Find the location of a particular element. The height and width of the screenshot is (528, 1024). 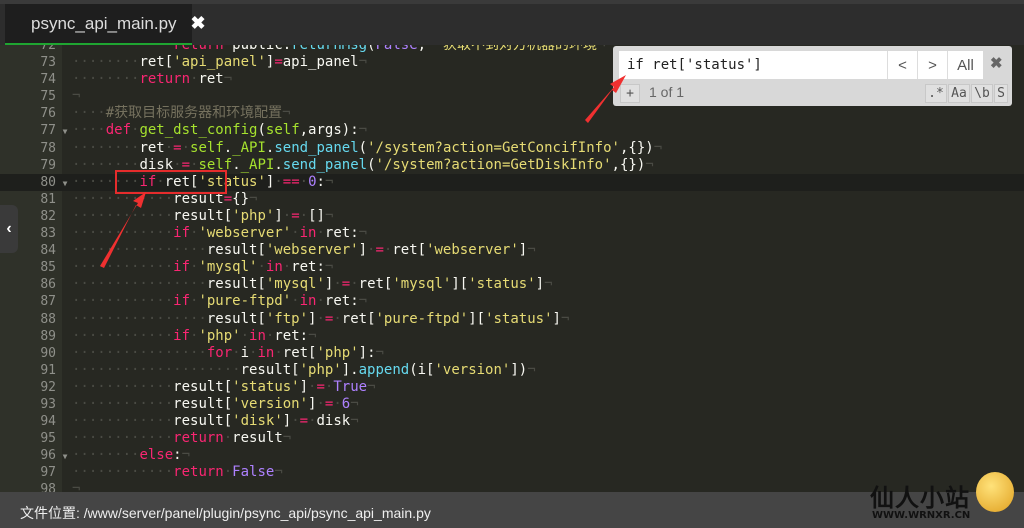

code-token: 'disk' is located at coordinates (257, 421).